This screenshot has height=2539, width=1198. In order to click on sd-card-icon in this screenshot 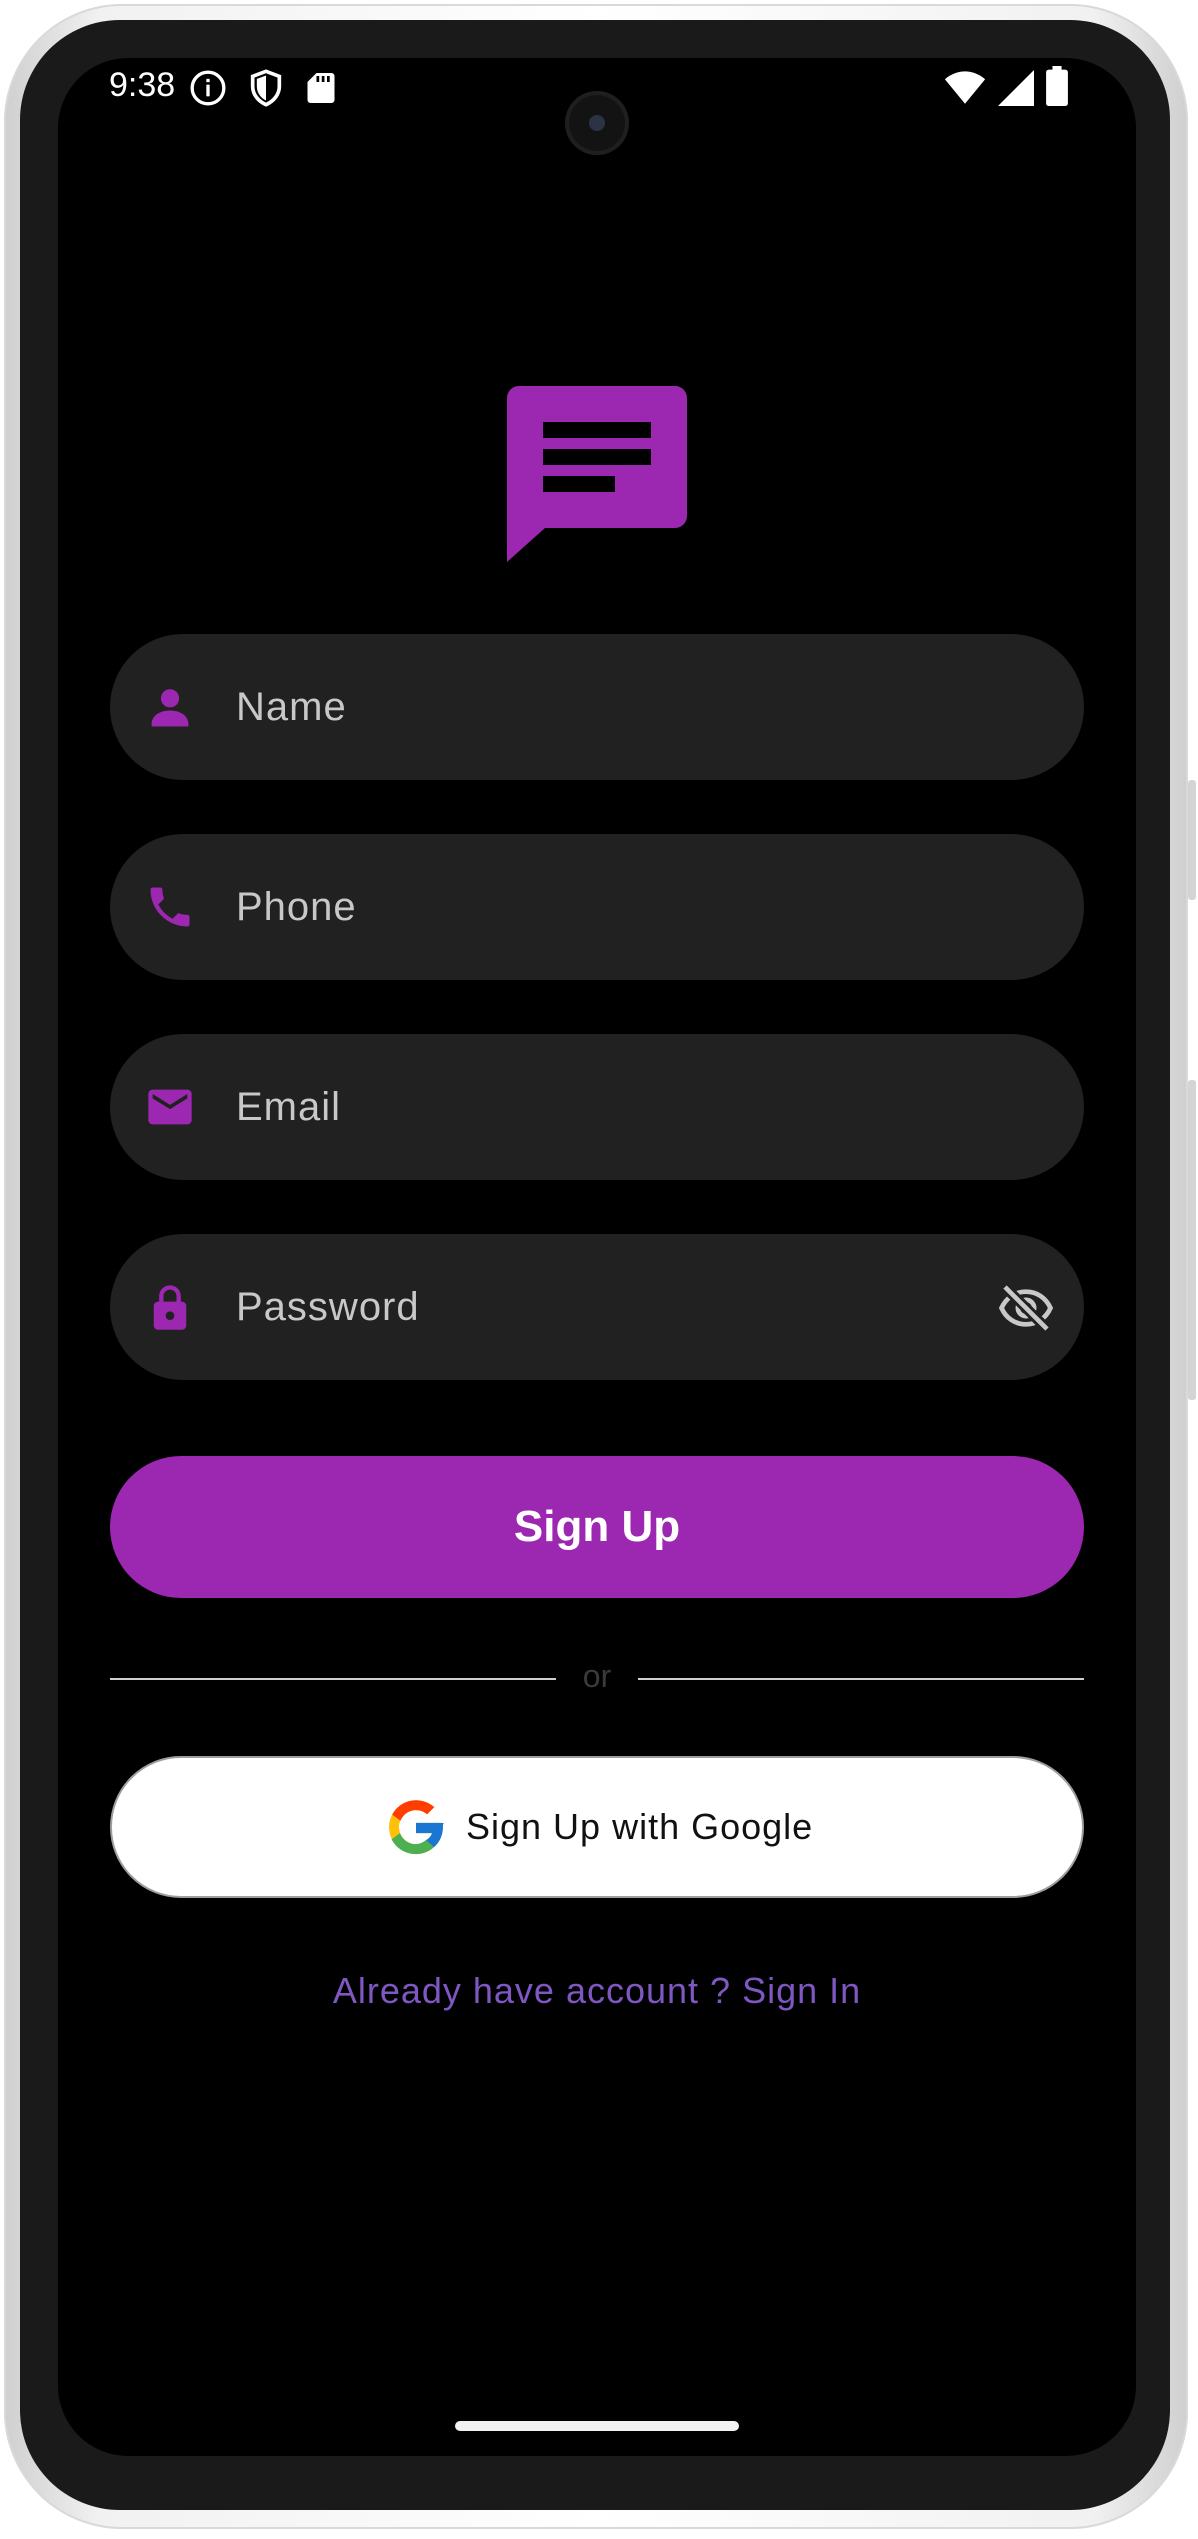, I will do `click(321, 88)`.